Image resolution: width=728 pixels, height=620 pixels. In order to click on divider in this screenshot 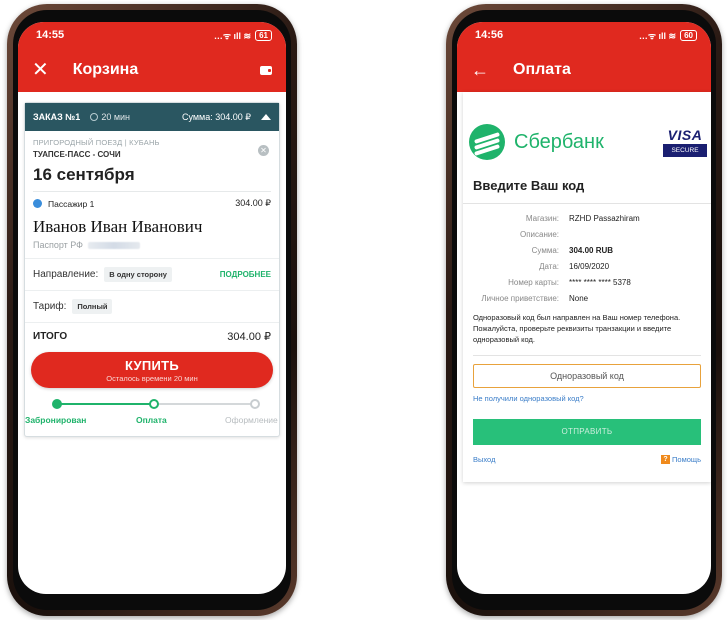, I will do `click(587, 355)`.